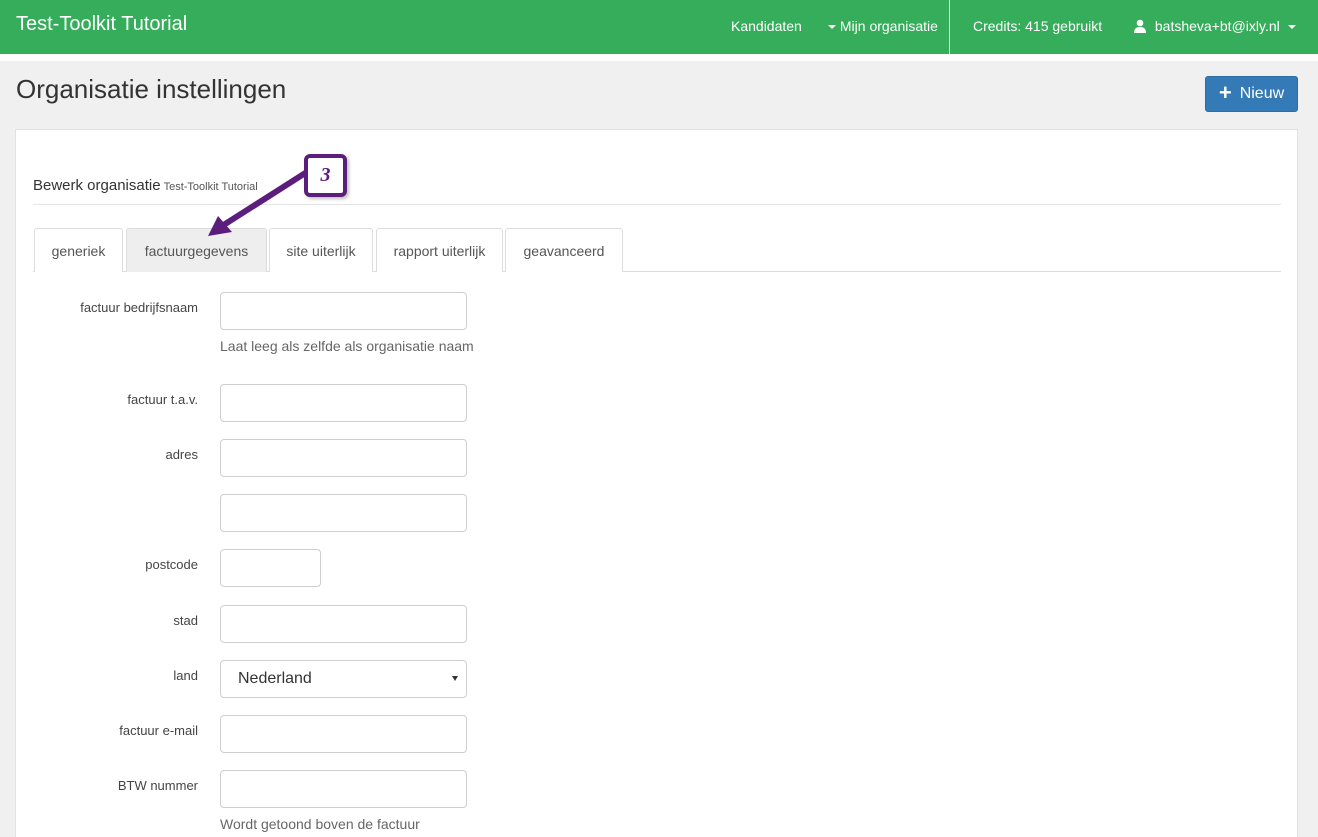  I want to click on company-name-input, so click(343, 311).